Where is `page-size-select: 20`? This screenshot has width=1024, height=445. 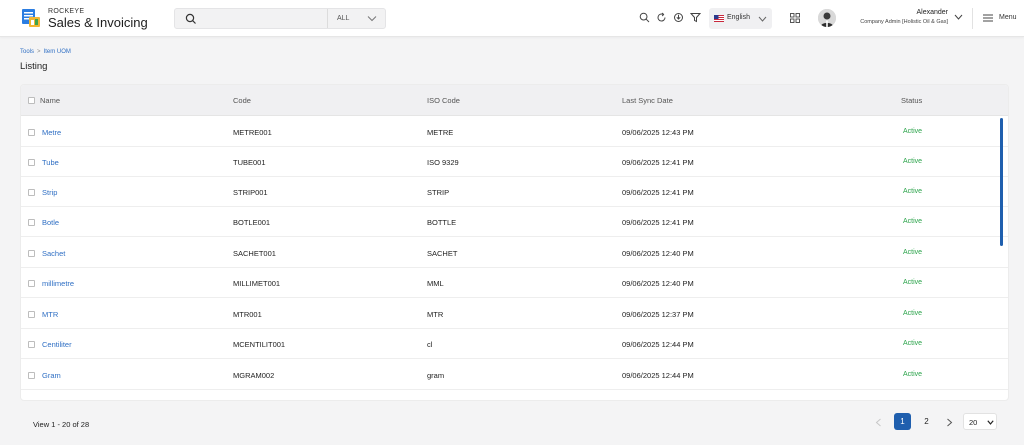
page-size-select: 20 is located at coordinates (980, 421).